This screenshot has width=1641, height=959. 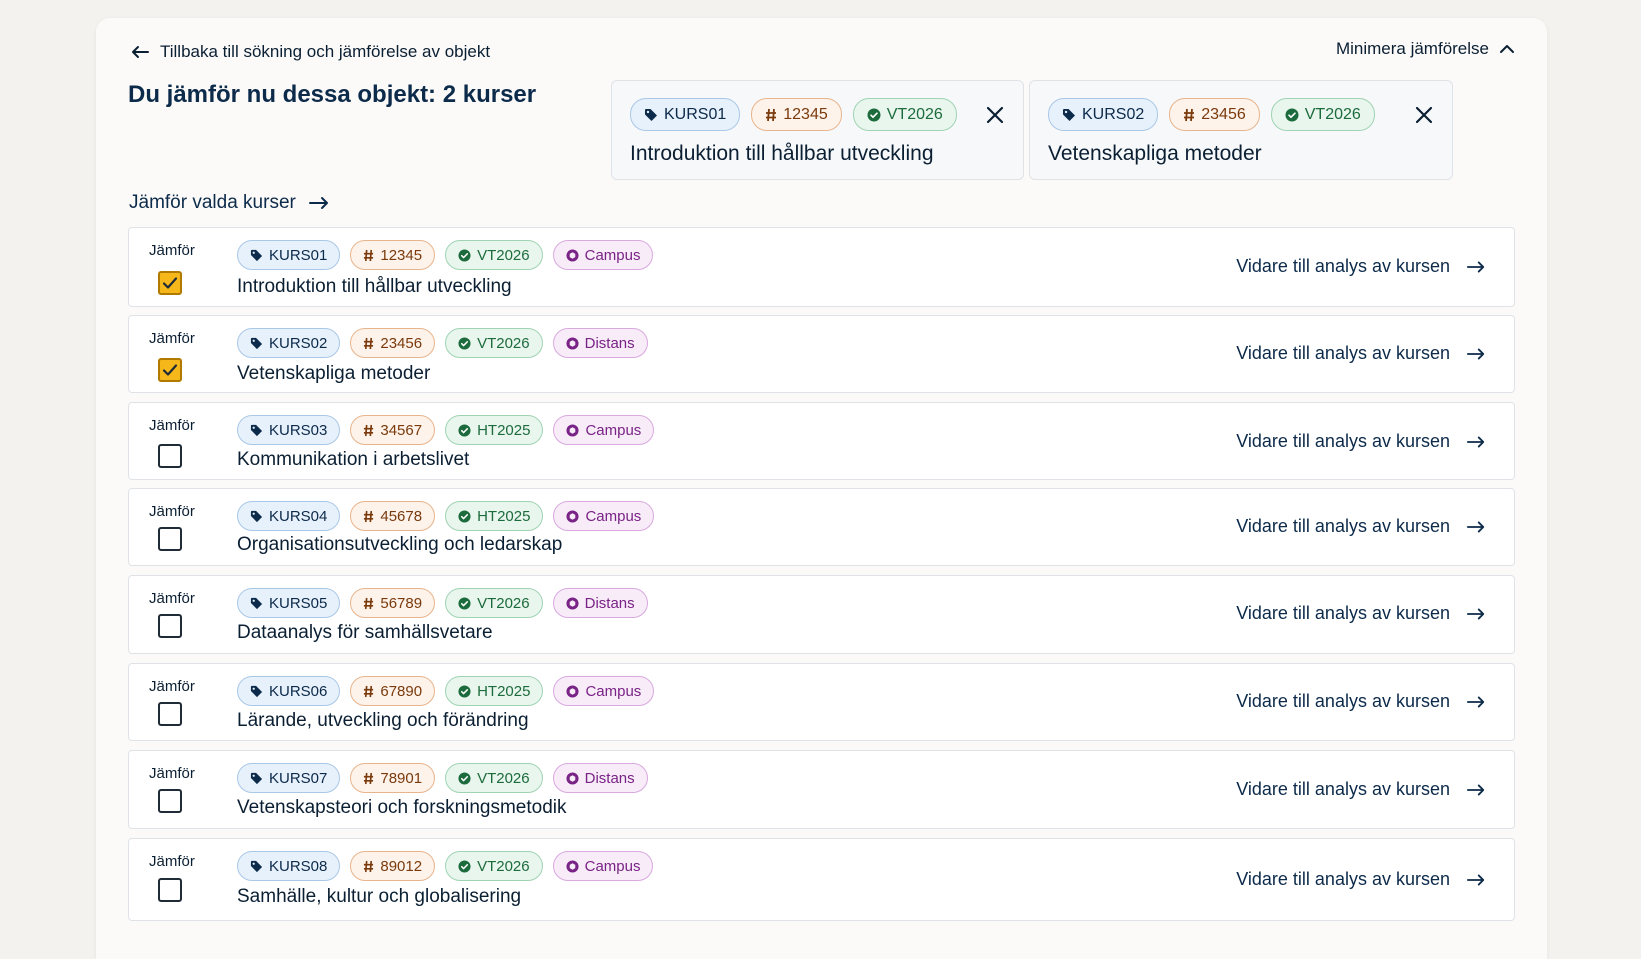 I want to click on course-code-badge: KURS01, so click(x=685, y=114).